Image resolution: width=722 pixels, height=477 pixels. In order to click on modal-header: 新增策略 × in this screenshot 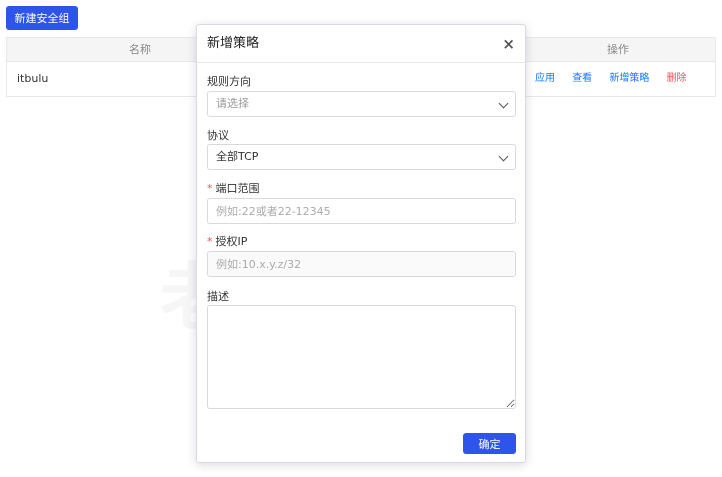, I will do `click(361, 44)`.